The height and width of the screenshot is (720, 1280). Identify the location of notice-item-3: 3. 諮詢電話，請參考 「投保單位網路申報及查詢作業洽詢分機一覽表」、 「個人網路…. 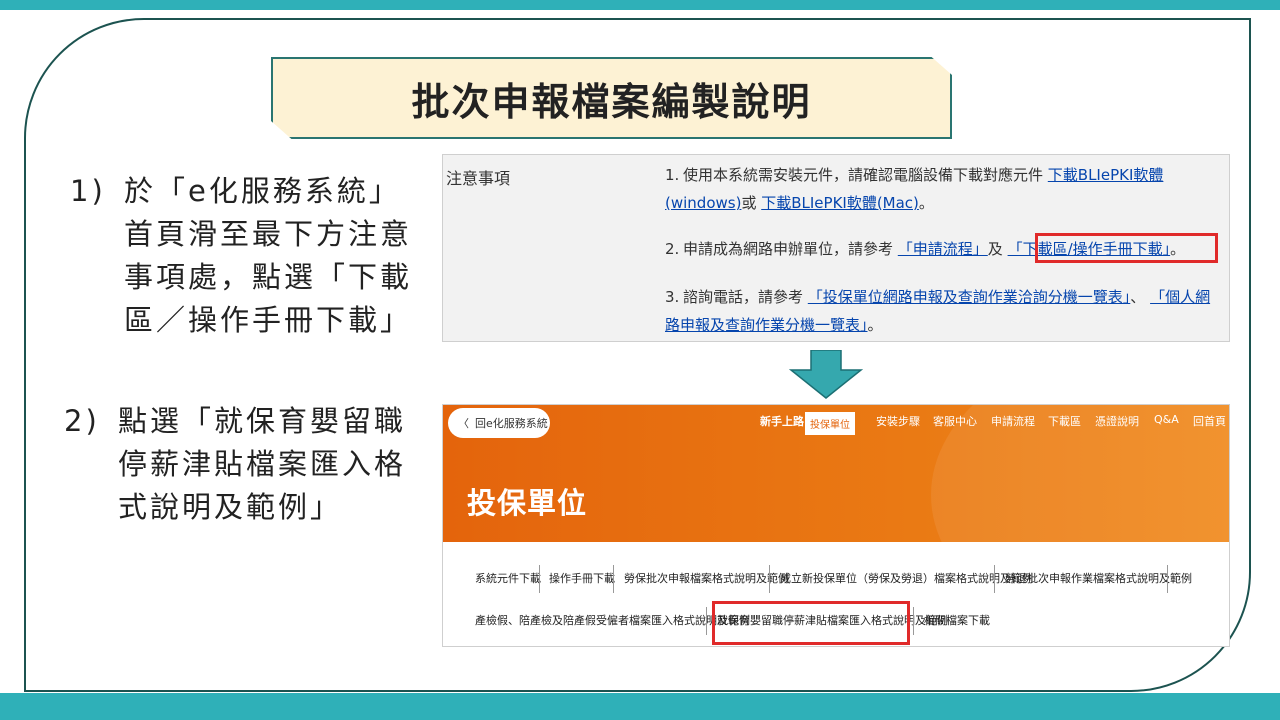
(945, 311).